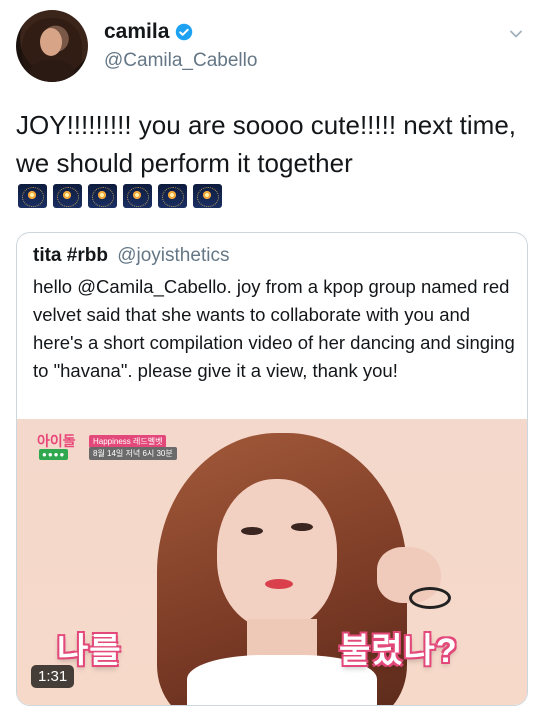 The image size is (540, 720). I want to click on author-display-row: camila, so click(180, 32).